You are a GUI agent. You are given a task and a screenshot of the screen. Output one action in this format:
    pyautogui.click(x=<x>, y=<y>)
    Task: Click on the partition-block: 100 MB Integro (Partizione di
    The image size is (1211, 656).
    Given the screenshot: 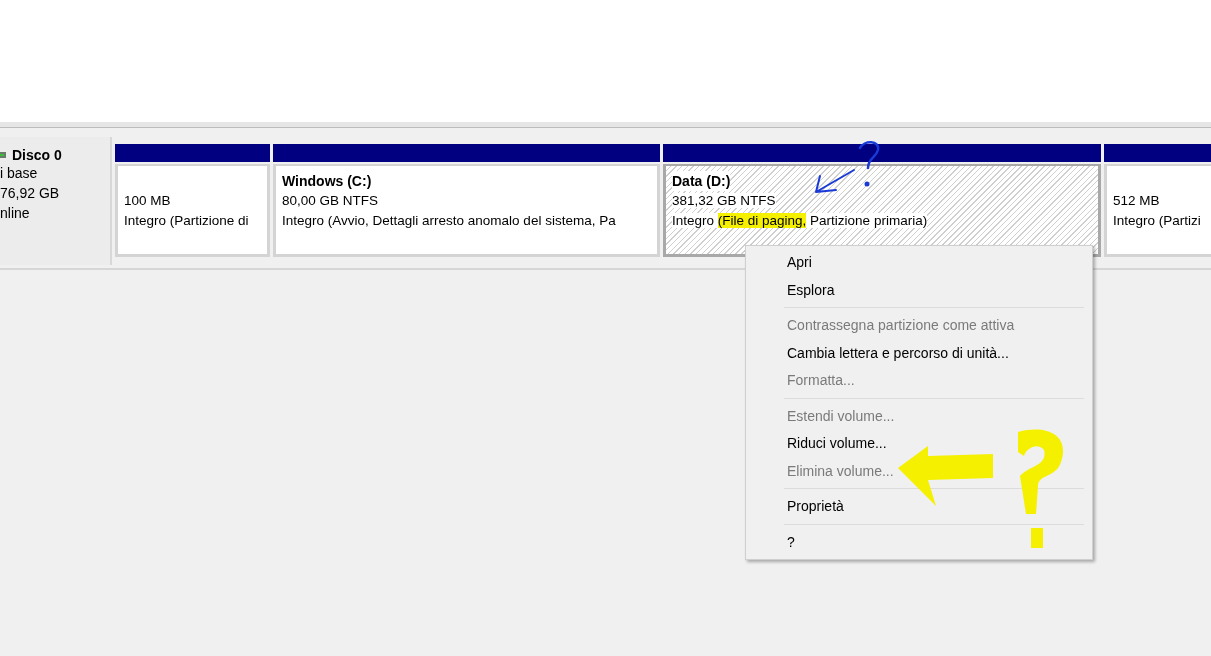 What is the action you would take?
    pyautogui.click(x=192, y=210)
    